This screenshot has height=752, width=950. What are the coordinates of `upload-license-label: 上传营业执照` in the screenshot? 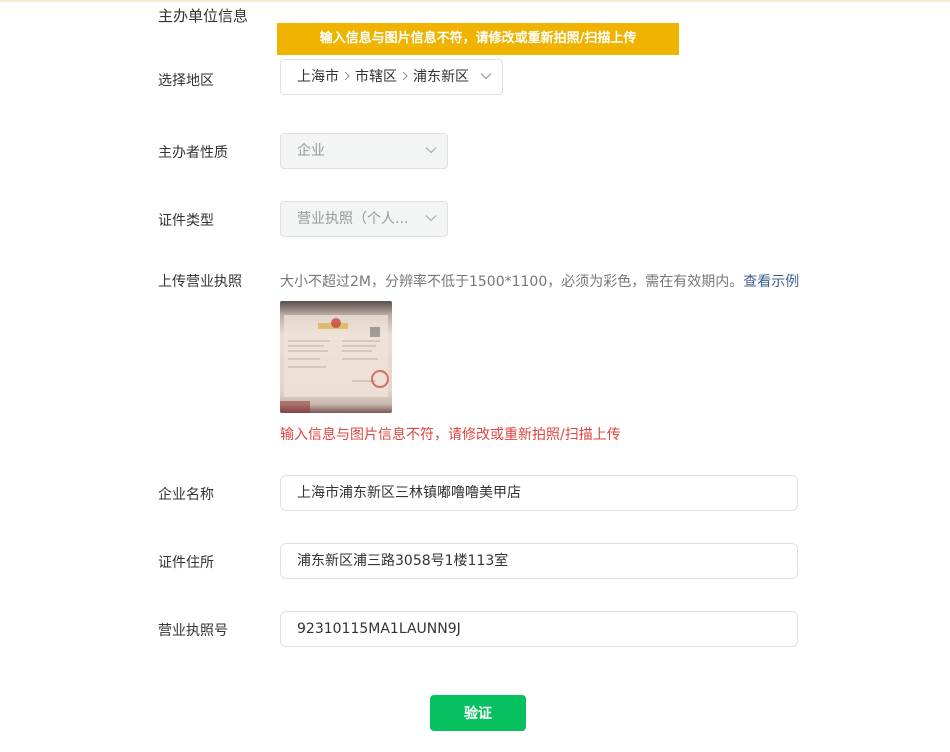 It's located at (200, 282).